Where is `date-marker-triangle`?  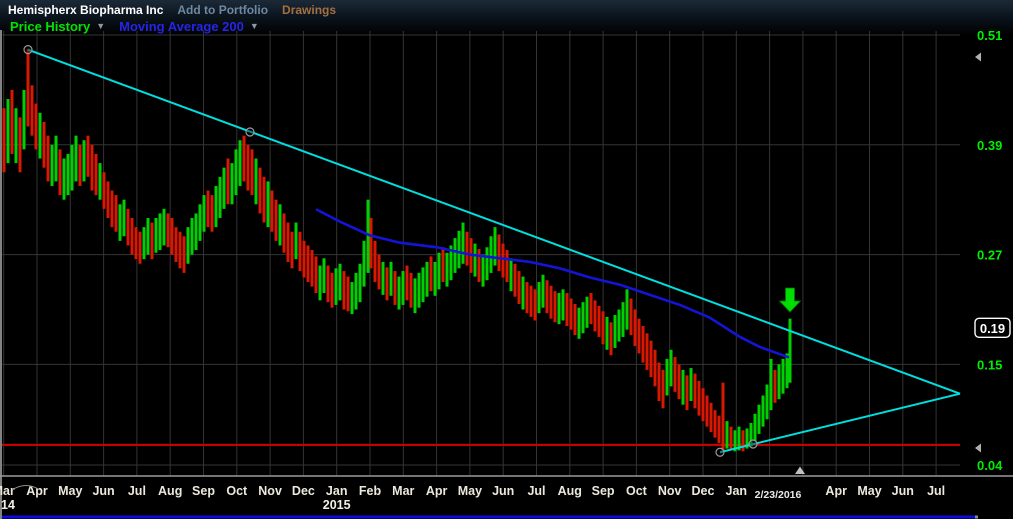 date-marker-triangle is located at coordinates (800, 470).